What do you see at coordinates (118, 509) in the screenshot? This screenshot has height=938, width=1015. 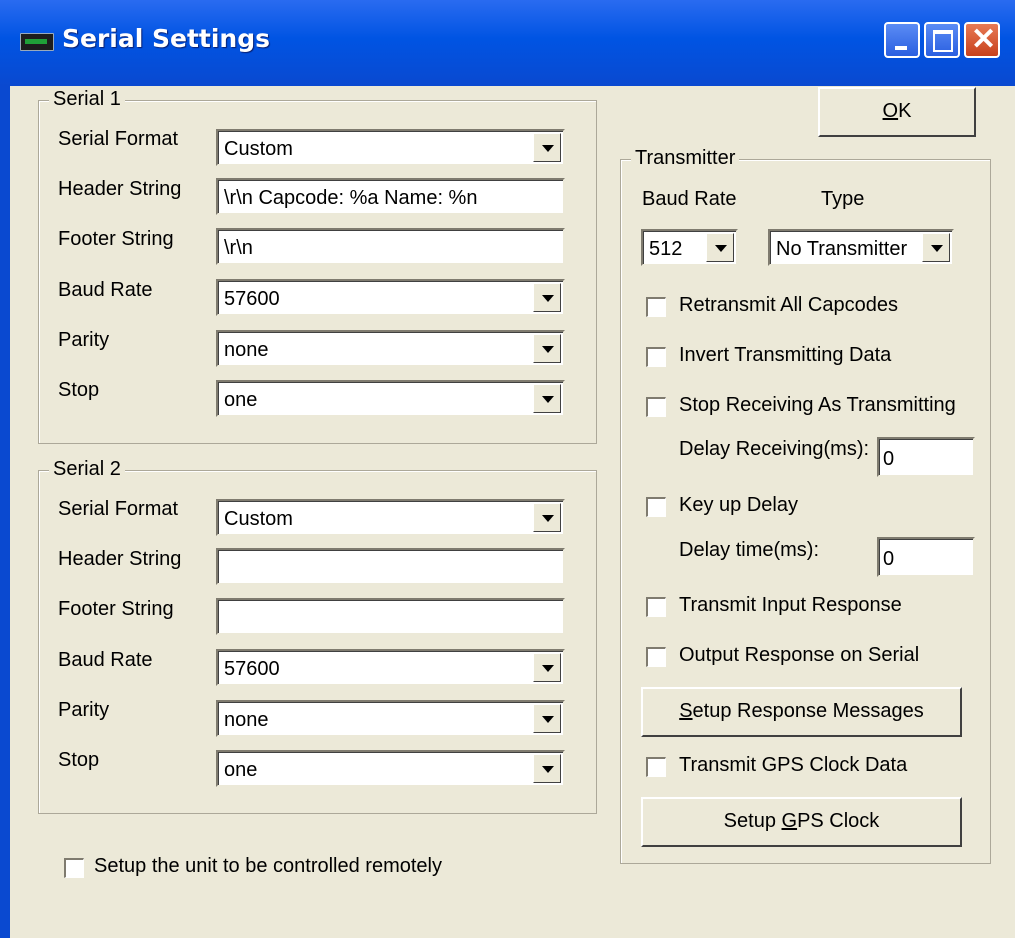 I see `serial2-format-label: Serial Format` at bounding box center [118, 509].